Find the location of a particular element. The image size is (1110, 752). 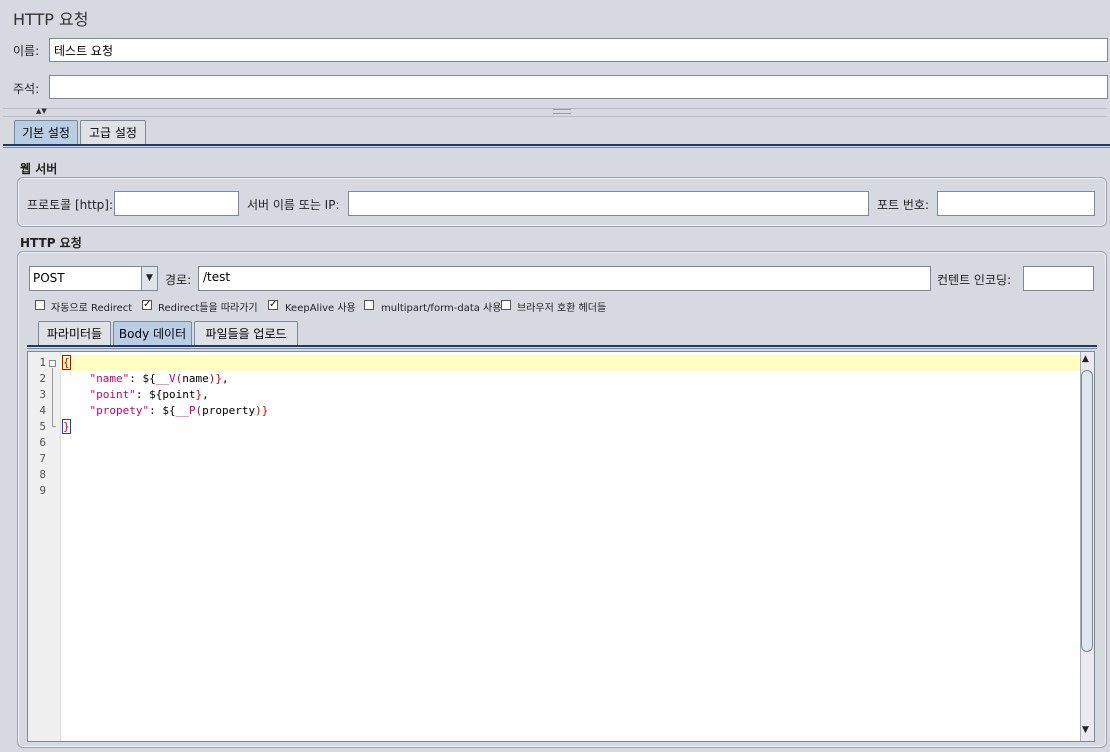

tab-file-upload: 파일들을 업로드 is located at coordinates (246, 333).